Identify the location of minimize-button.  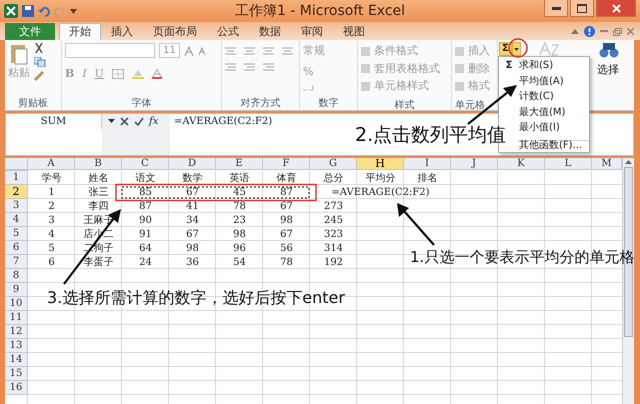
(556, 8).